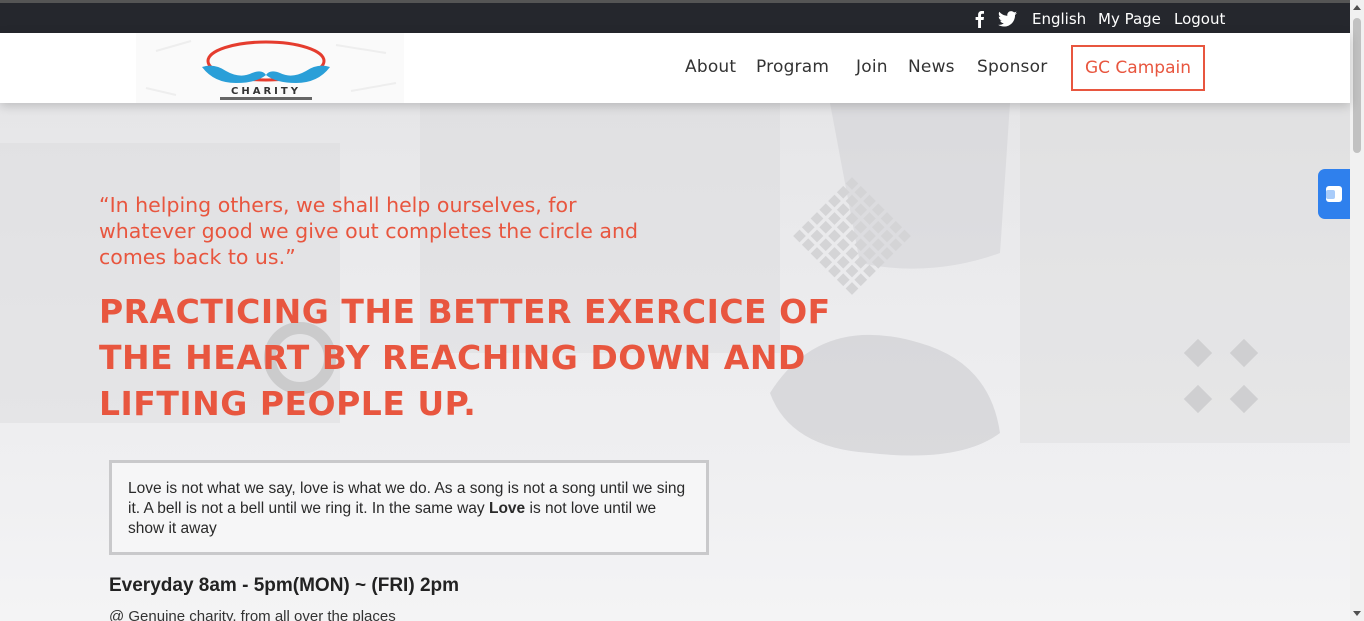  What do you see at coordinates (1138, 68) in the screenshot?
I see `gc-campaign-button: GC Campain` at bounding box center [1138, 68].